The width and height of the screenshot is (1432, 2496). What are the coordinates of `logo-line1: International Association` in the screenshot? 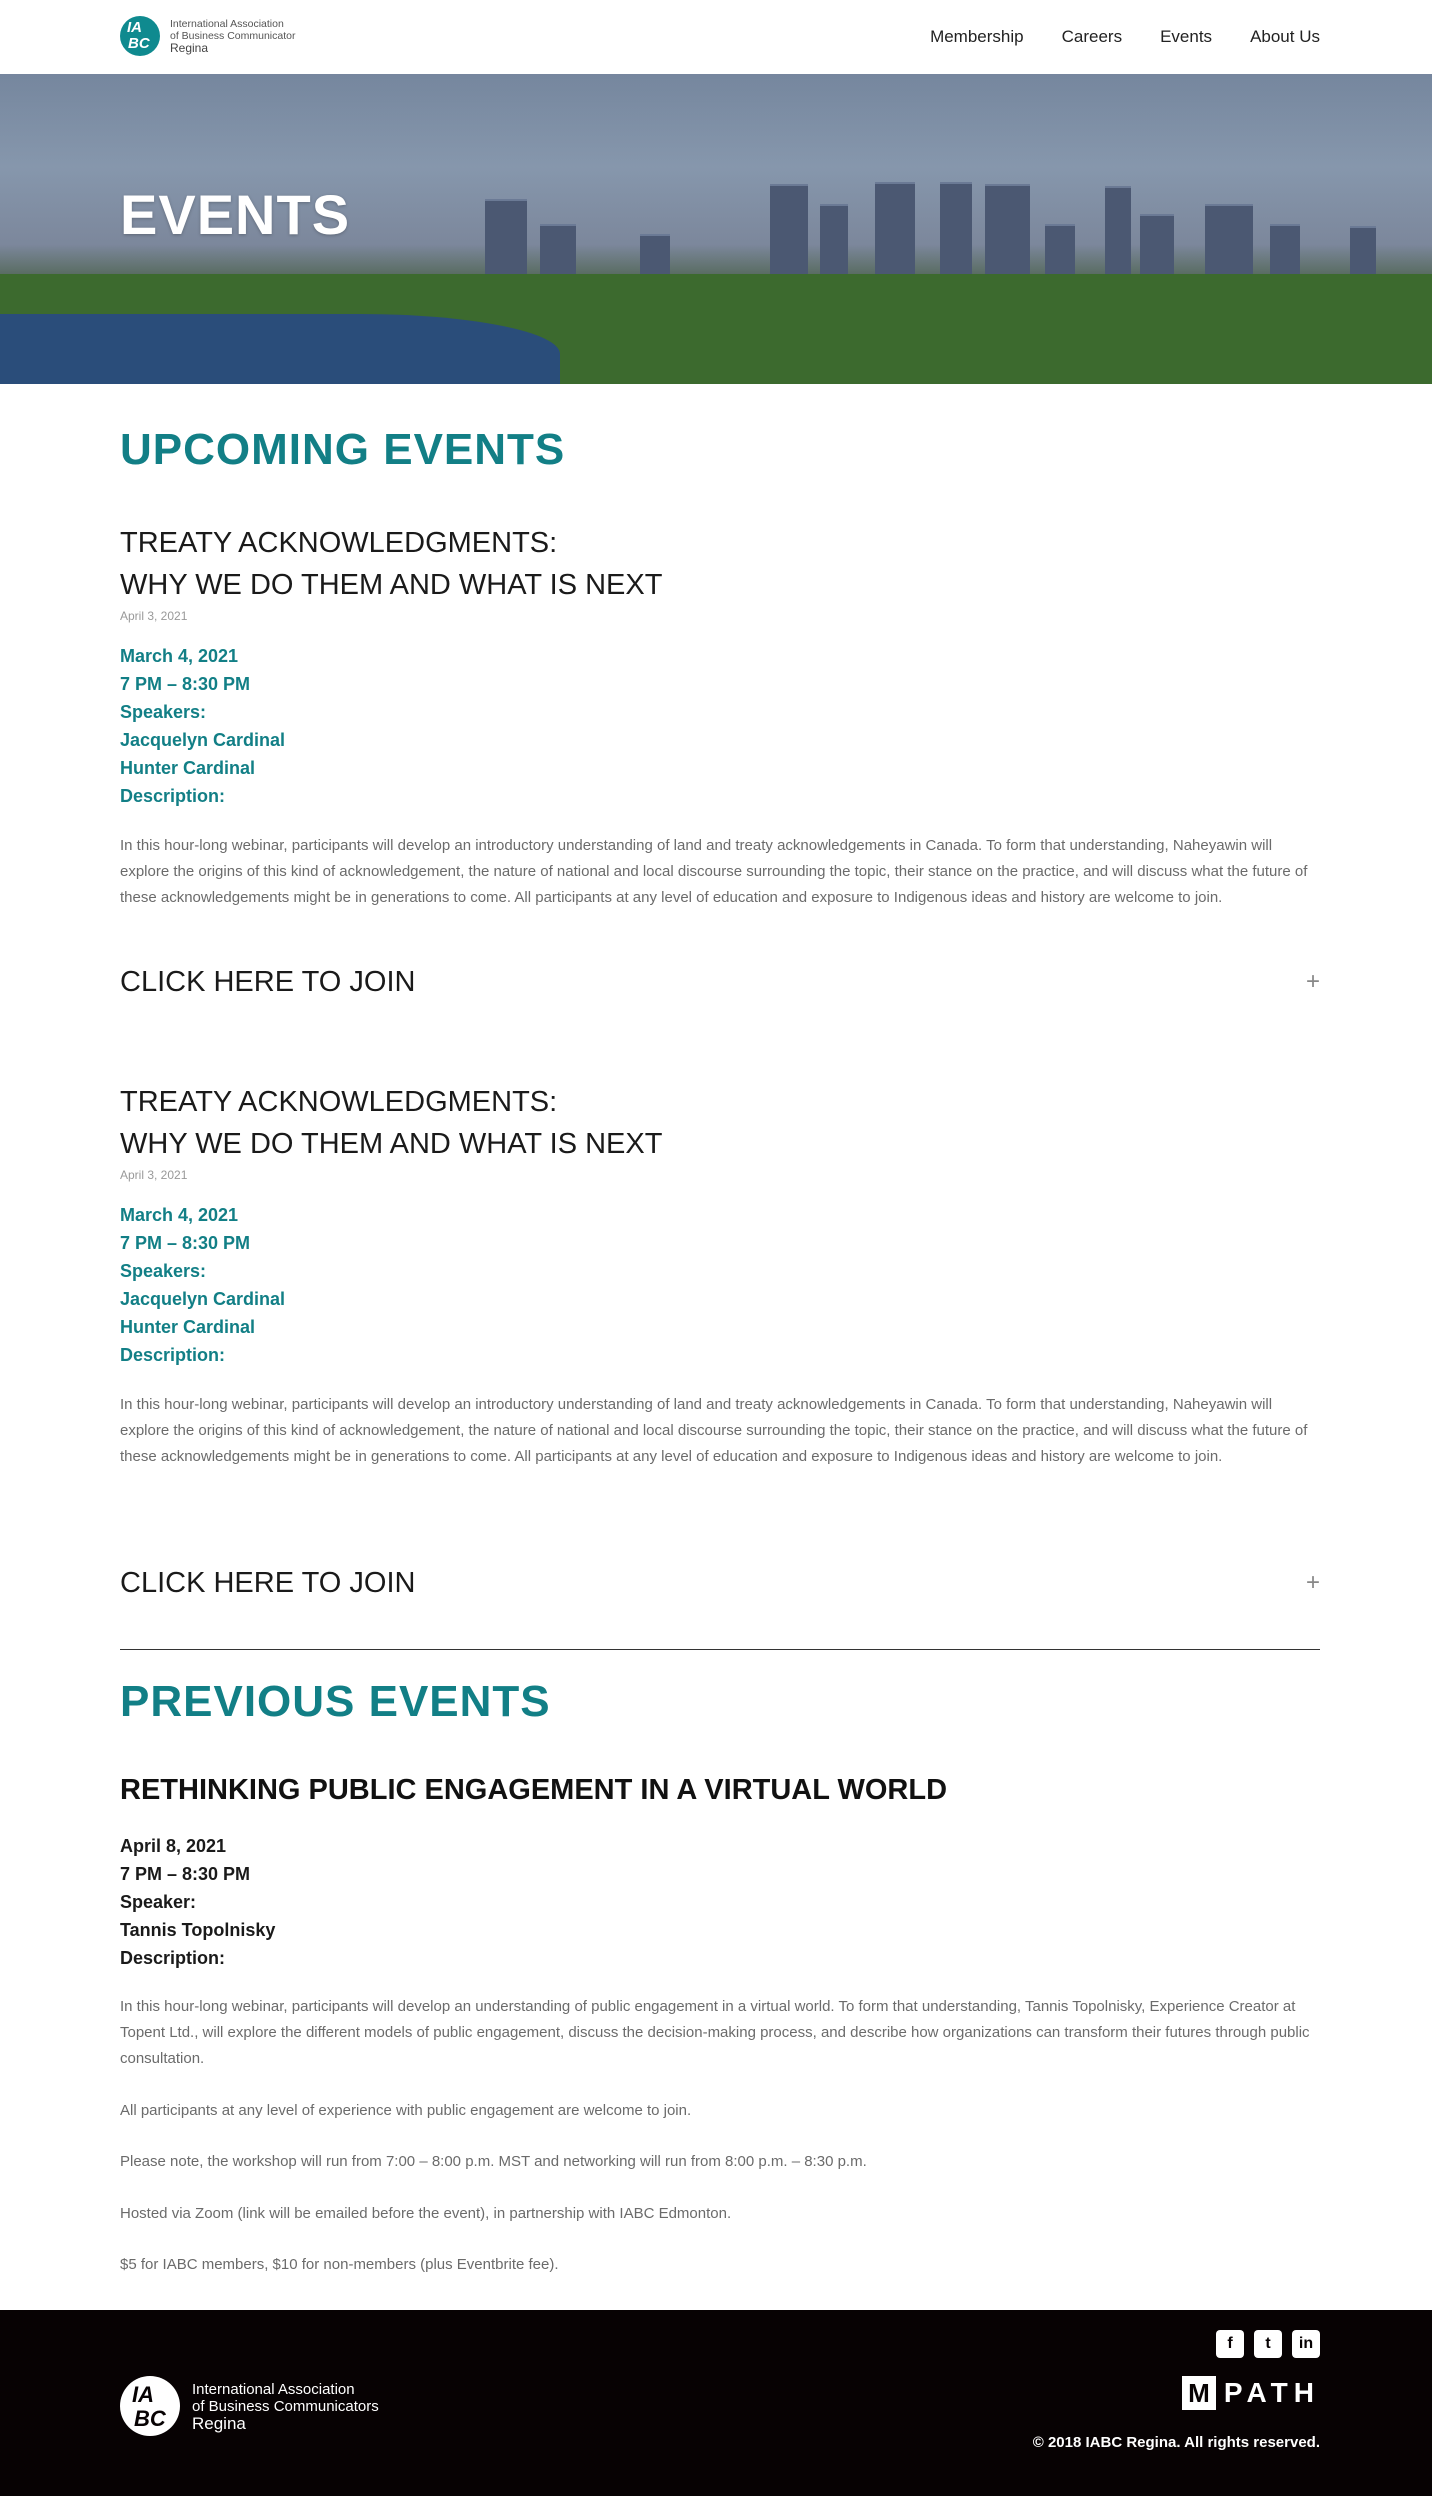 It's located at (227, 24).